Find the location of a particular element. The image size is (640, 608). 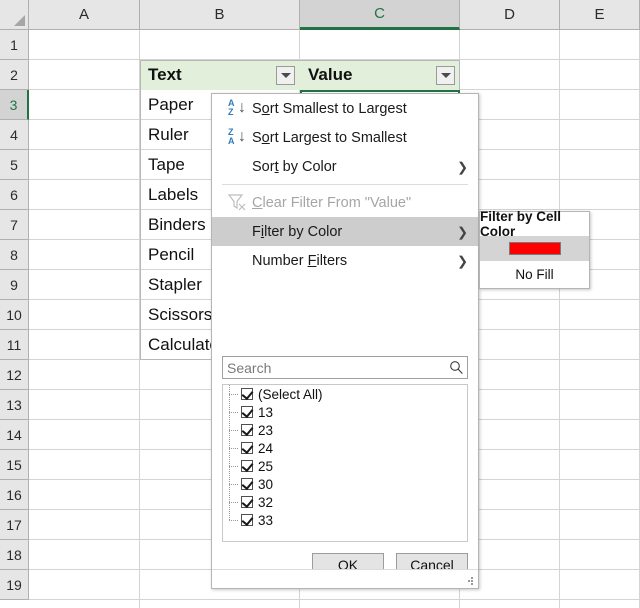

search-icon is located at coordinates (456, 367).